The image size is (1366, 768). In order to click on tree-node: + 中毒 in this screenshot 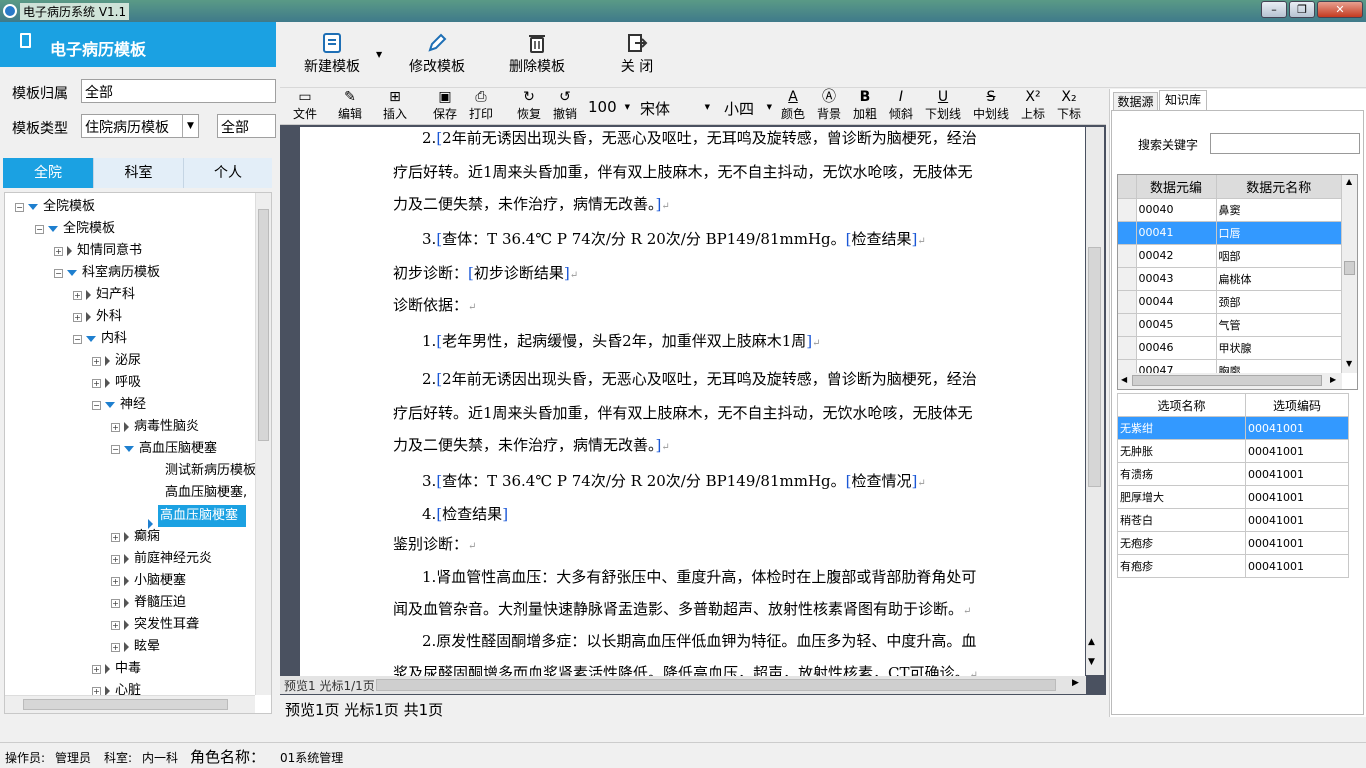, I will do `click(116, 669)`.